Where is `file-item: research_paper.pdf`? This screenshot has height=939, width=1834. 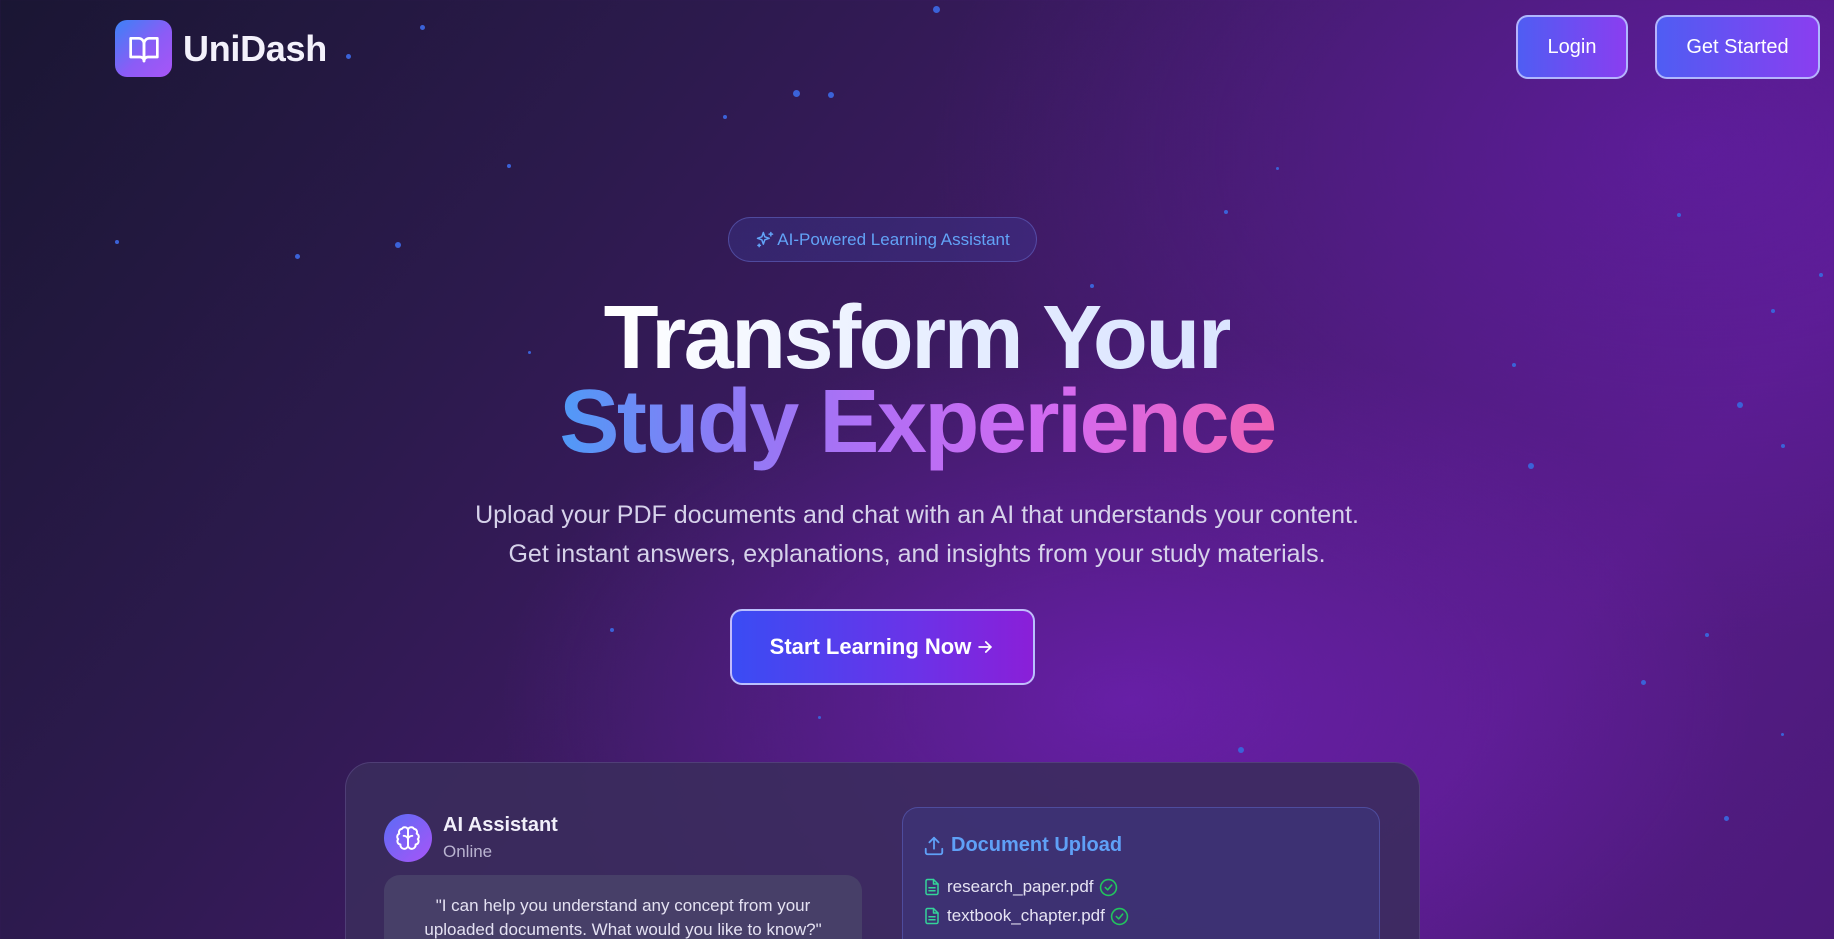 file-item: research_paper.pdf is located at coordinates (1020, 887).